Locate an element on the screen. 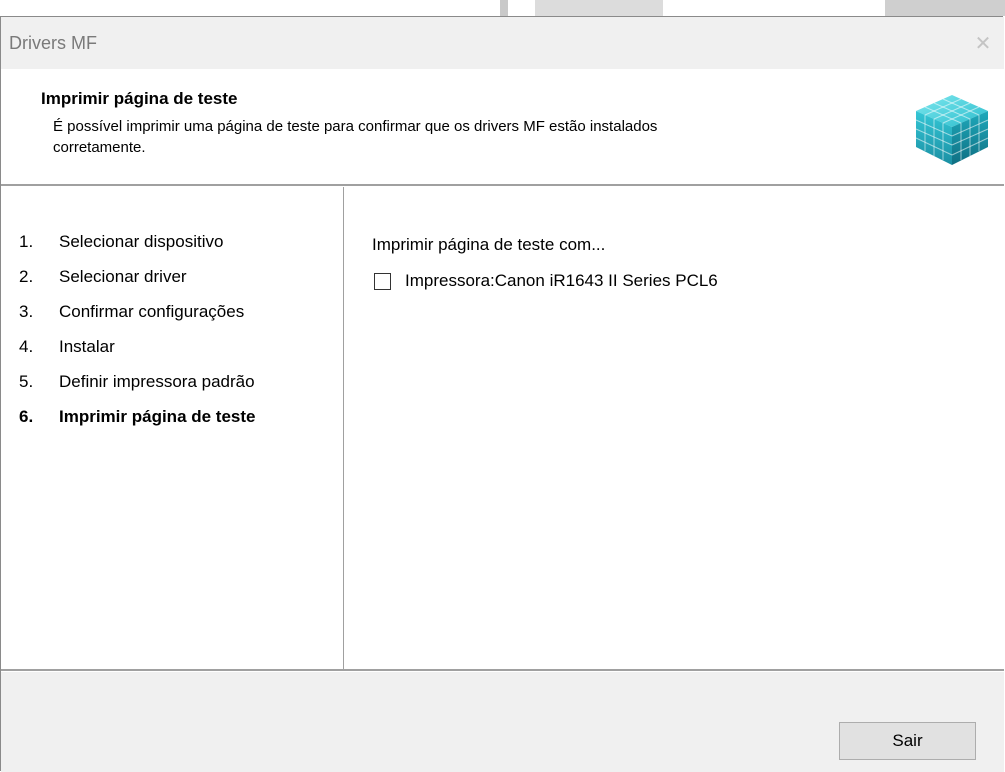 The image size is (1005, 772). step-item: 3. Confirmar configurações is located at coordinates (137, 318).